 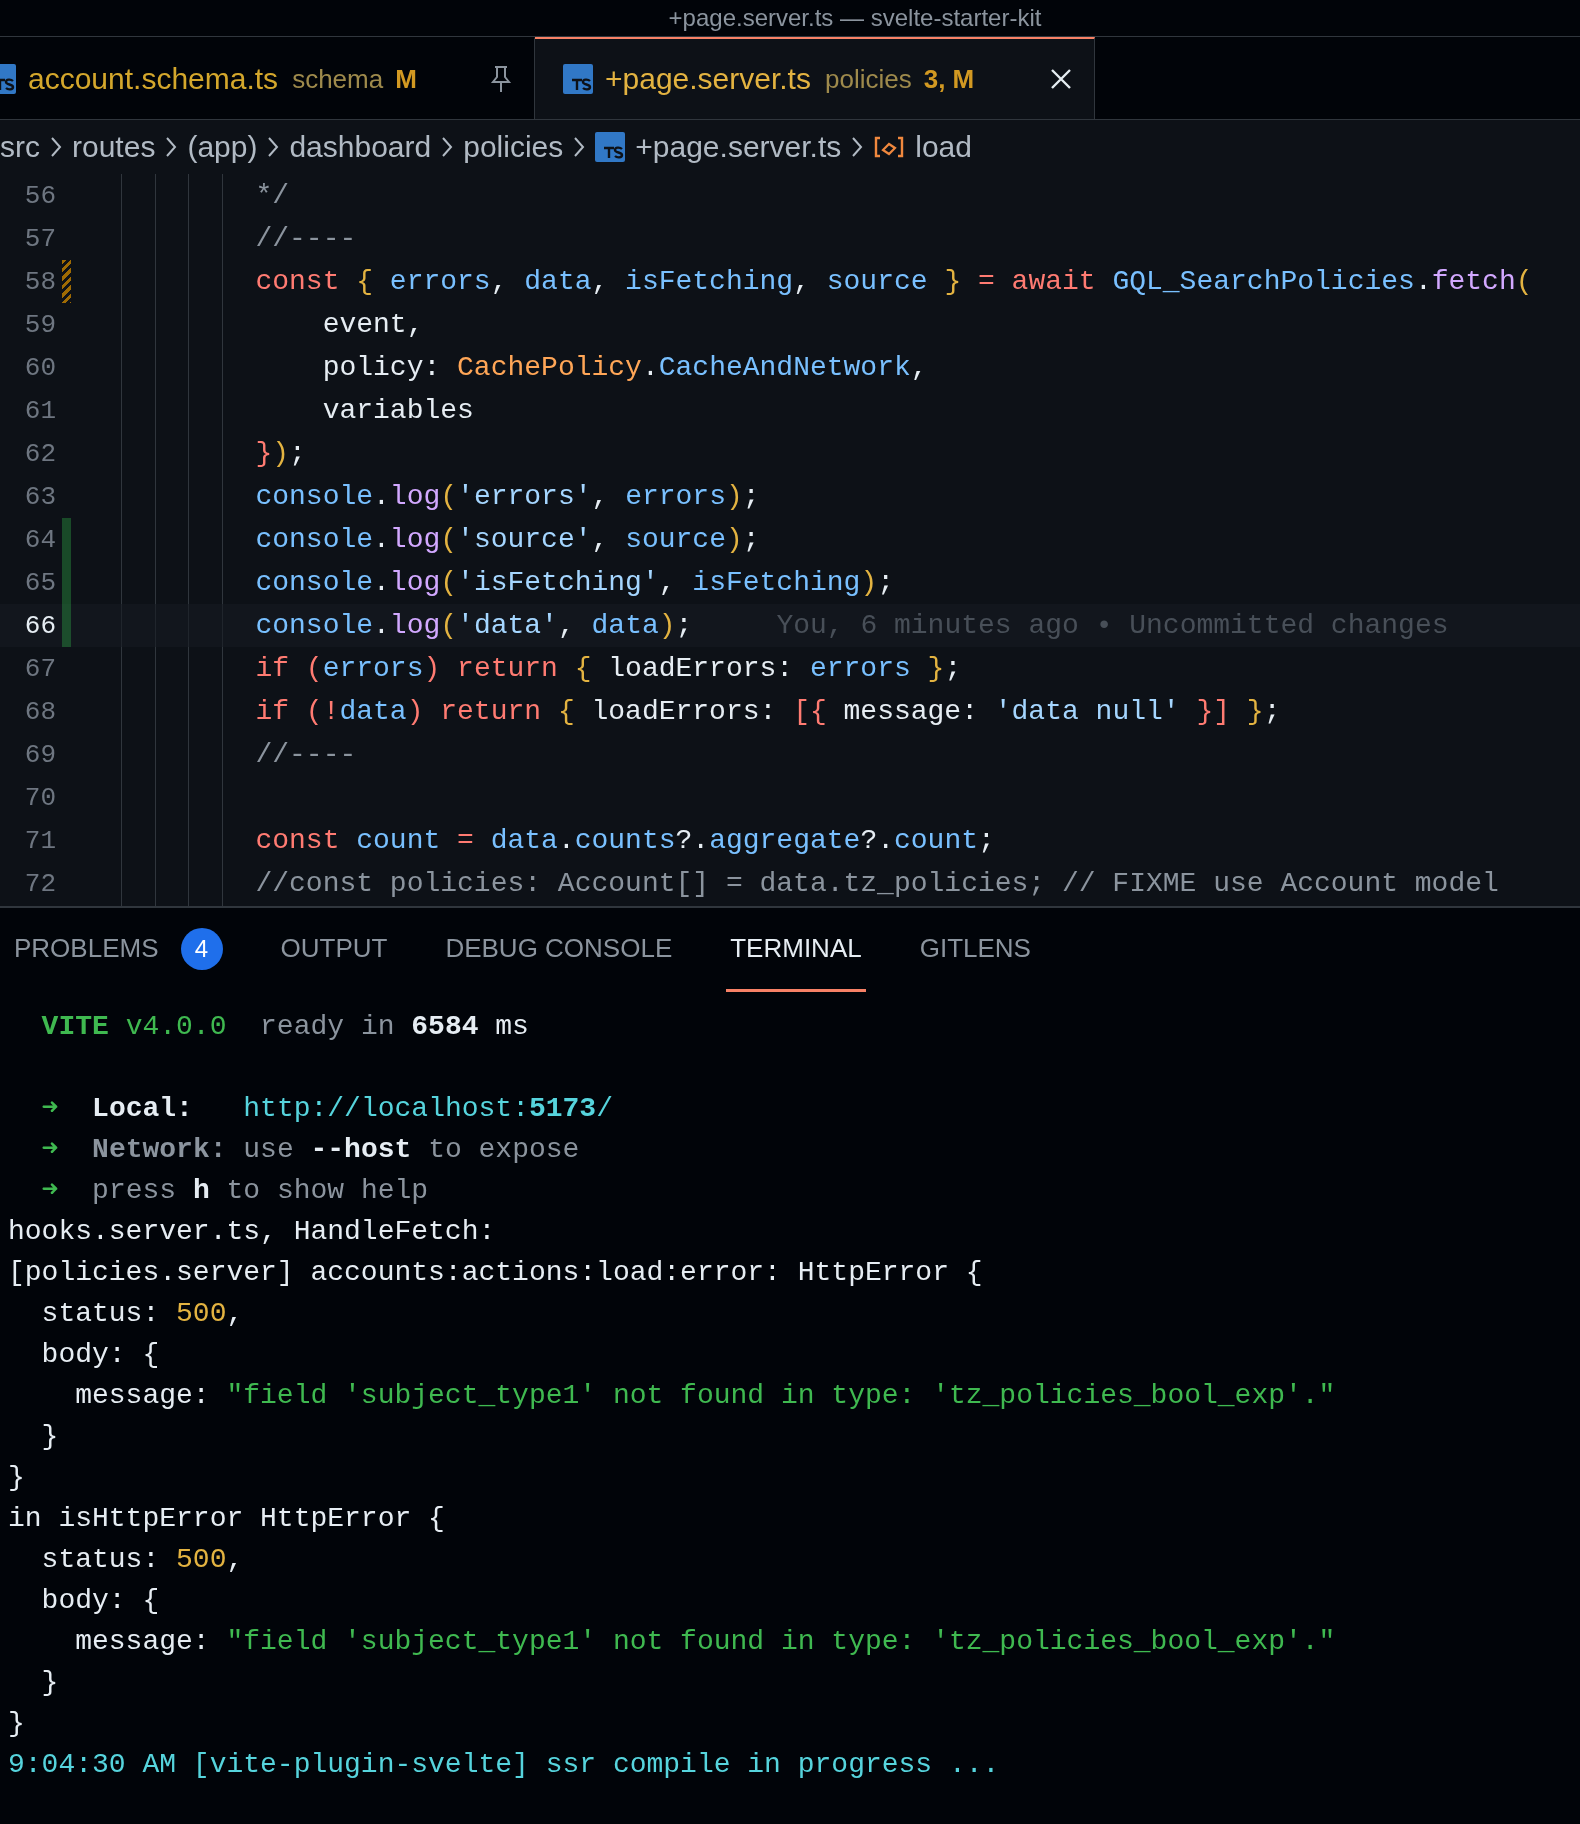 What do you see at coordinates (267, 78) in the screenshot?
I see `editor-tab: account.schema.ts schema M` at bounding box center [267, 78].